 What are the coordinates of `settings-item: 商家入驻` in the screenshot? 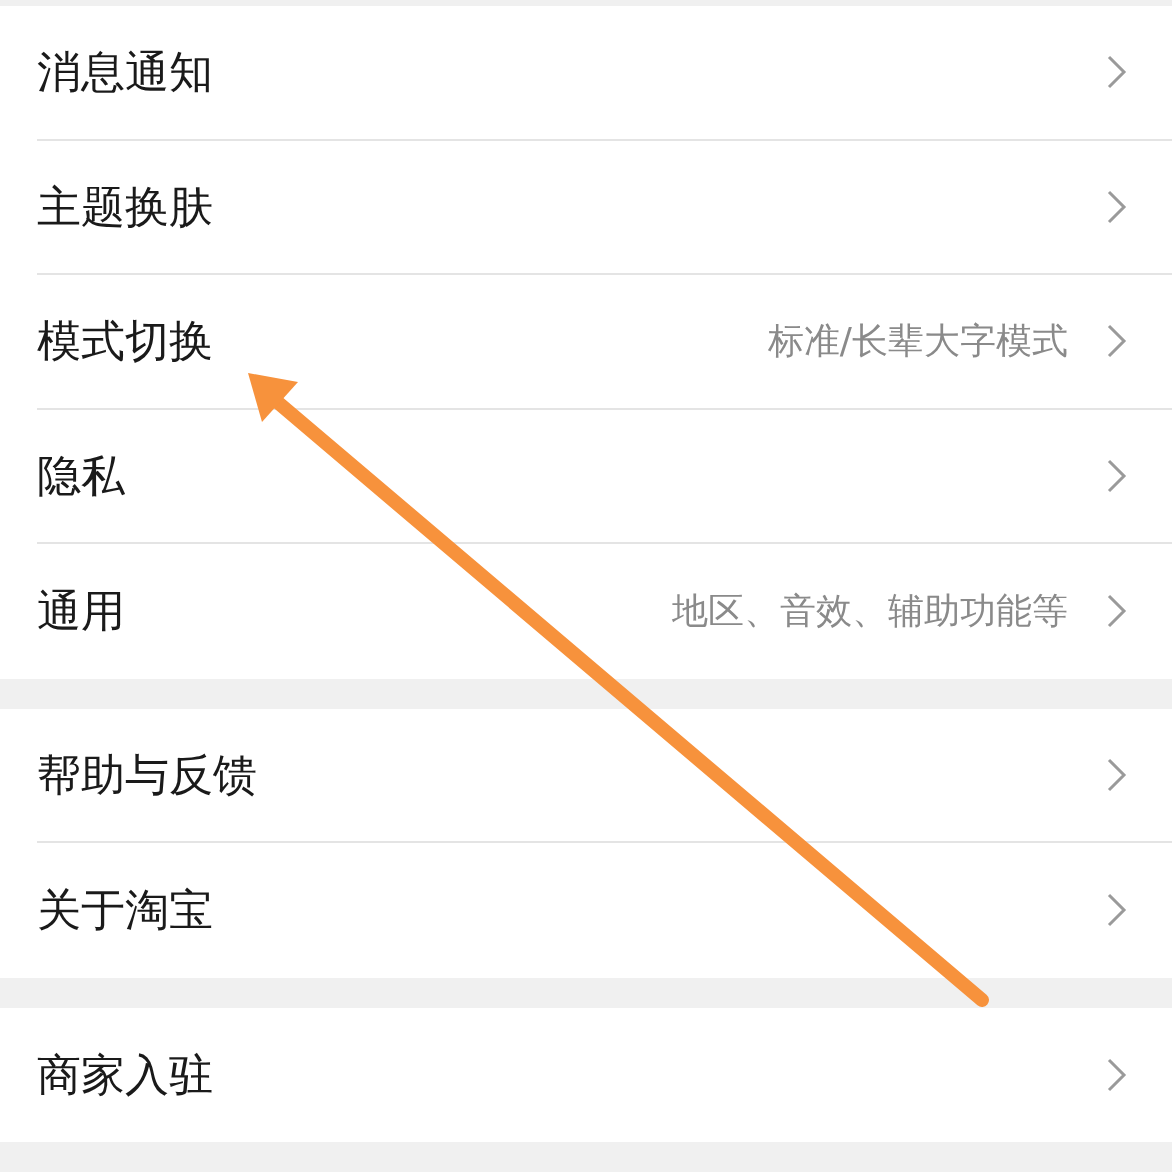 It's located at (604, 1074).